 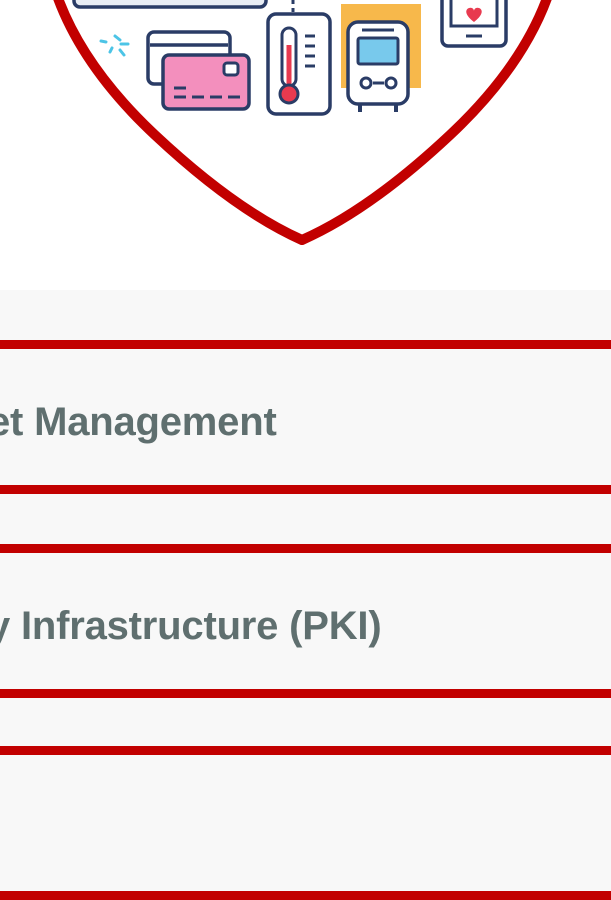 What do you see at coordinates (474, 24) in the screenshot?
I see `smartphone-heart-icon` at bounding box center [474, 24].